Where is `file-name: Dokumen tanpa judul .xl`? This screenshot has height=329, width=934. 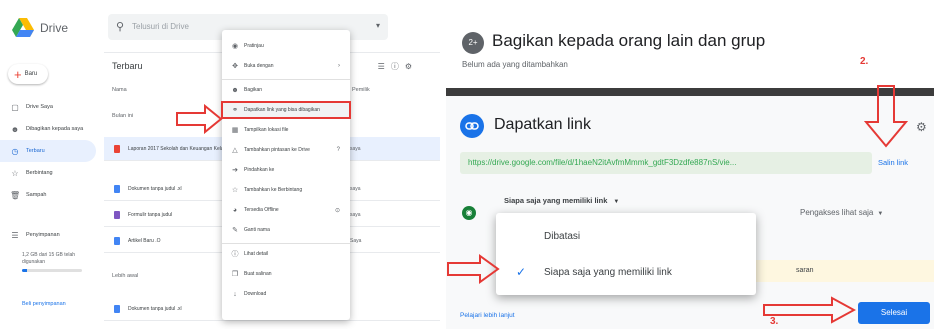
file-name: Dokumen tanpa judul .xl is located at coordinates (155, 188).